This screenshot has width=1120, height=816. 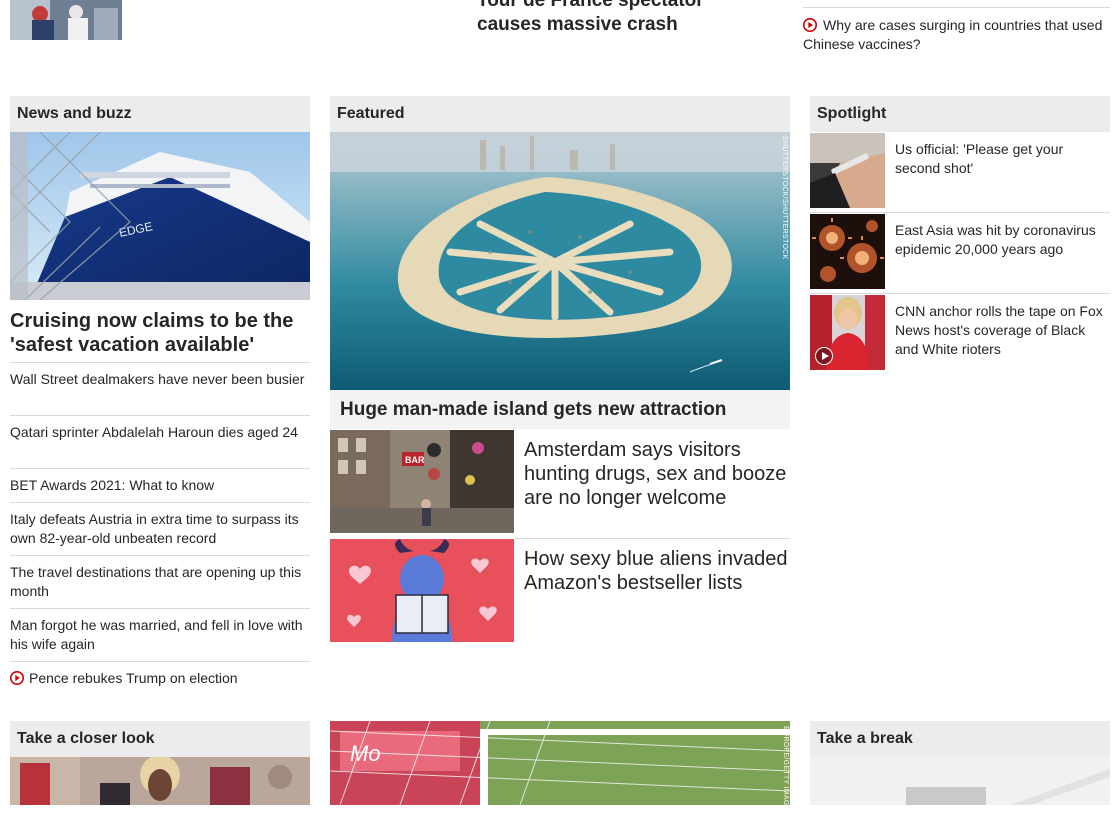 I want to click on palm-island-image, so click(x=560, y=261).